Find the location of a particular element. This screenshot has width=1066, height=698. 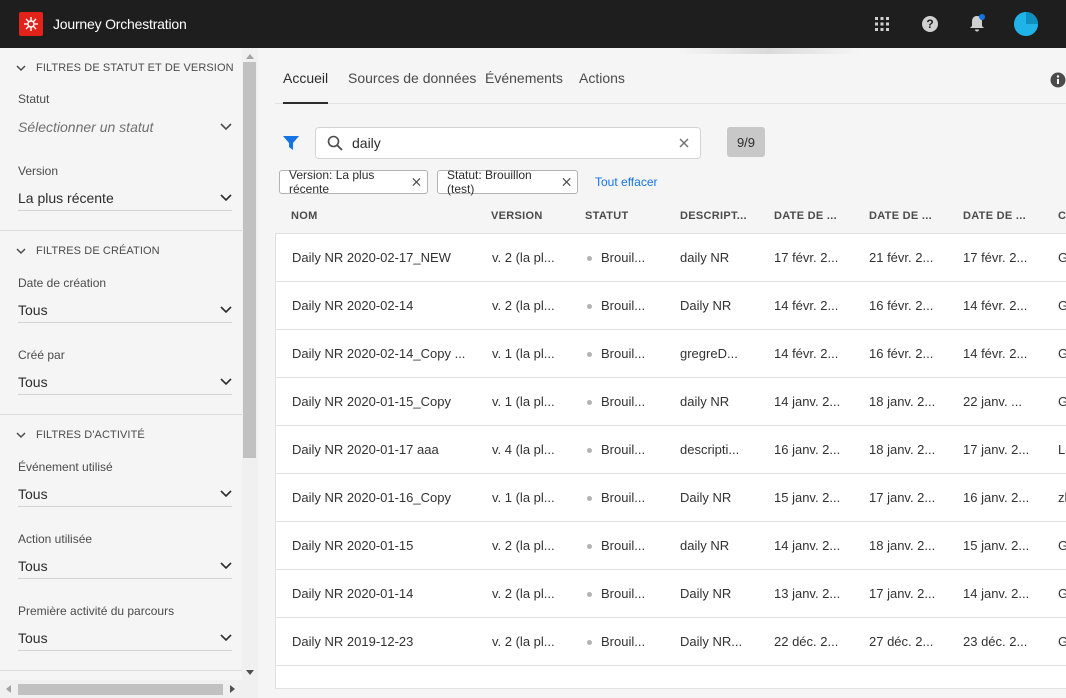

version-select: La plus récente is located at coordinates (125, 198).